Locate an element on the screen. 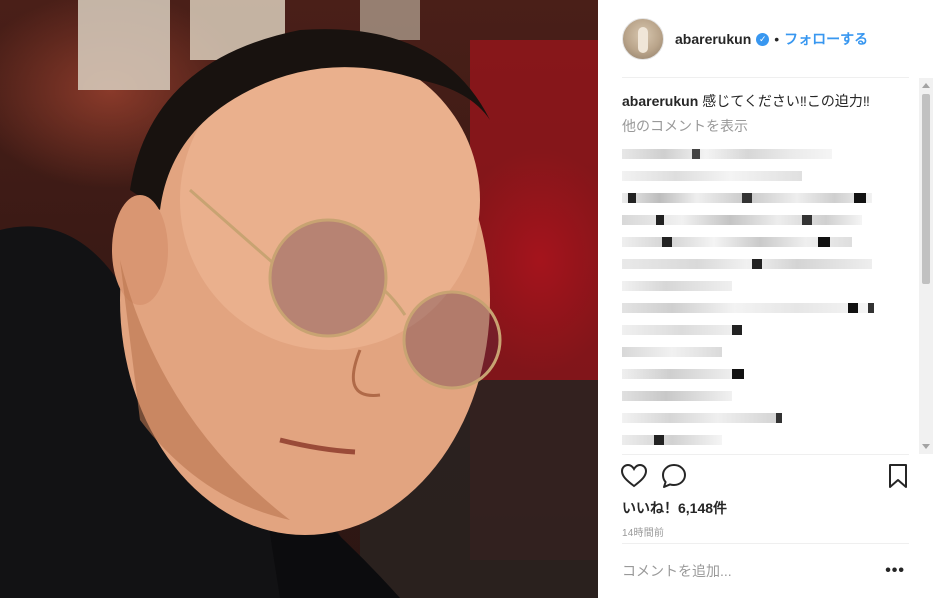 This screenshot has height=598, width=933. verified-badge-icon: ✓ is located at coordinates (763, 39).